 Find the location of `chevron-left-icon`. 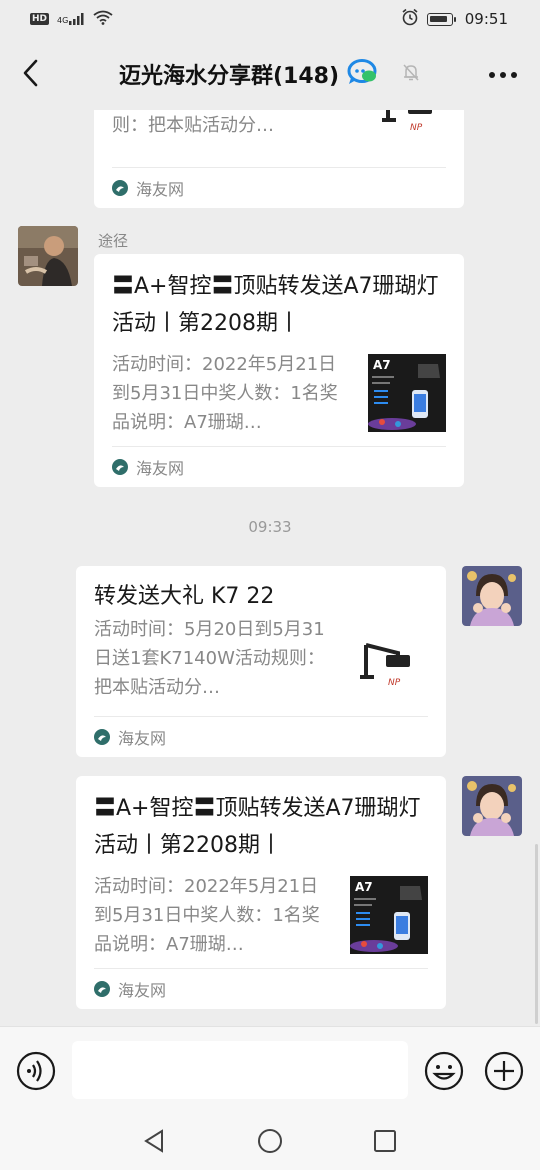

chevron-left-icon is located at coordinates (30, 73).